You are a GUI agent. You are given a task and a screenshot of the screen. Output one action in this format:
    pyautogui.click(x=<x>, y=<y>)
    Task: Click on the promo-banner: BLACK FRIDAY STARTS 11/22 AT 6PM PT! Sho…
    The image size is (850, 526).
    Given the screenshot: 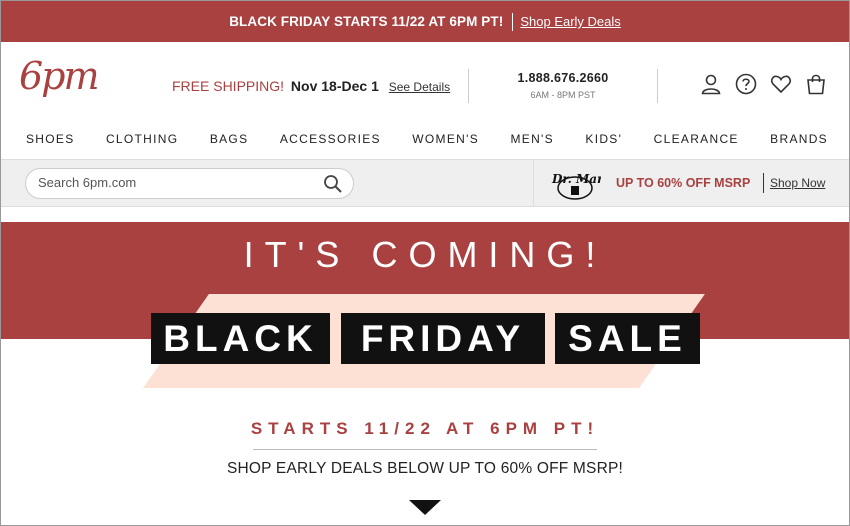 What is the action you would take?
    pyautogui.click(x=425, y=21)
    